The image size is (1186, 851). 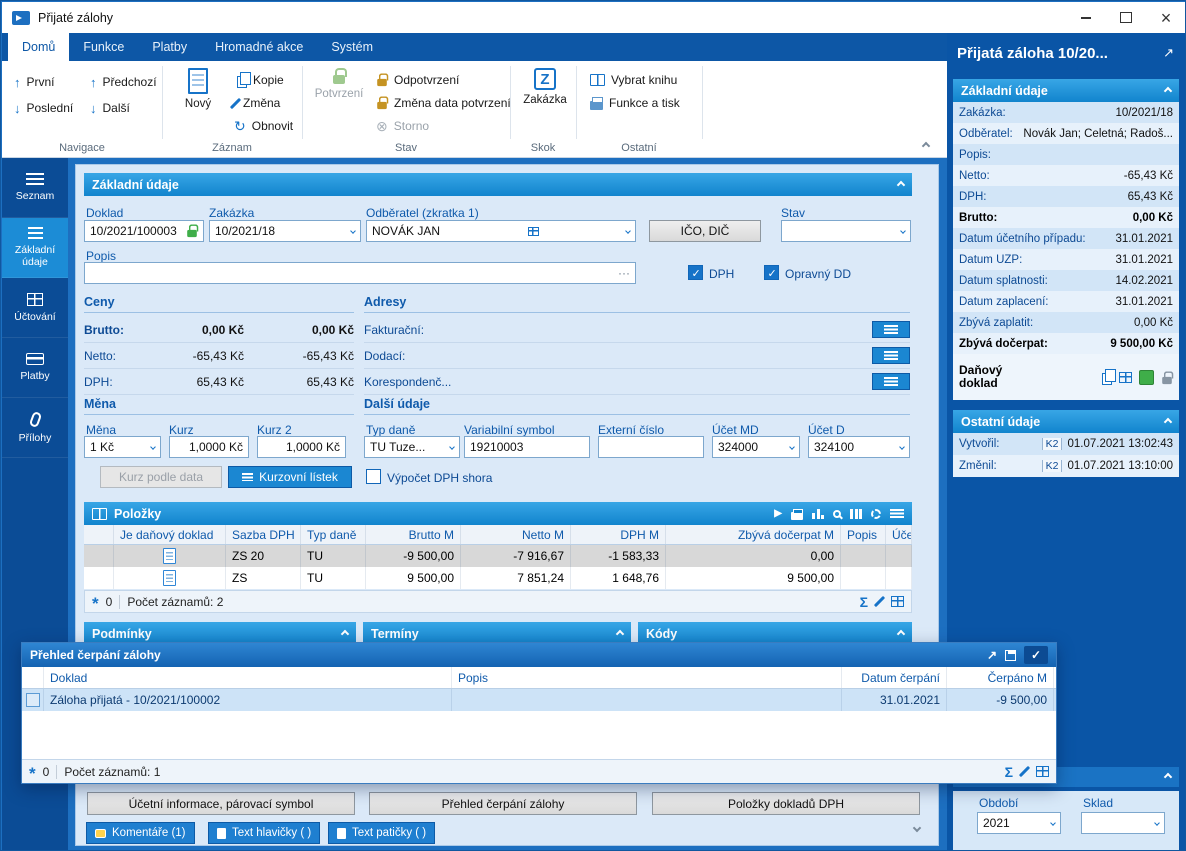 I want to click on tab-hromadne-akce: Hromadné akce, so click(x=259, y=47).